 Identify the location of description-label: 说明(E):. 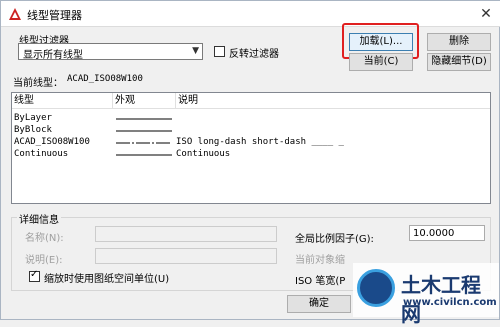
(44, 260).